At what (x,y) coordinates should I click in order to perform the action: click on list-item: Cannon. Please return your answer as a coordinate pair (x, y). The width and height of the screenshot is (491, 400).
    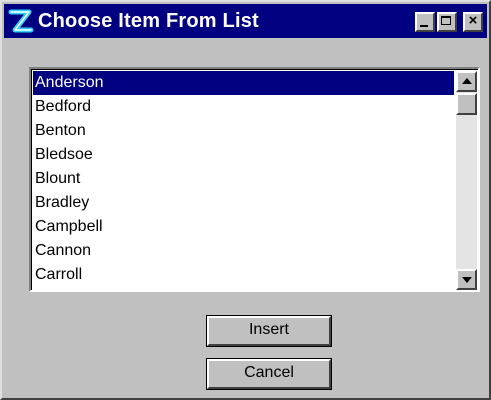
    Looking at the image, I should click on (243, 251).